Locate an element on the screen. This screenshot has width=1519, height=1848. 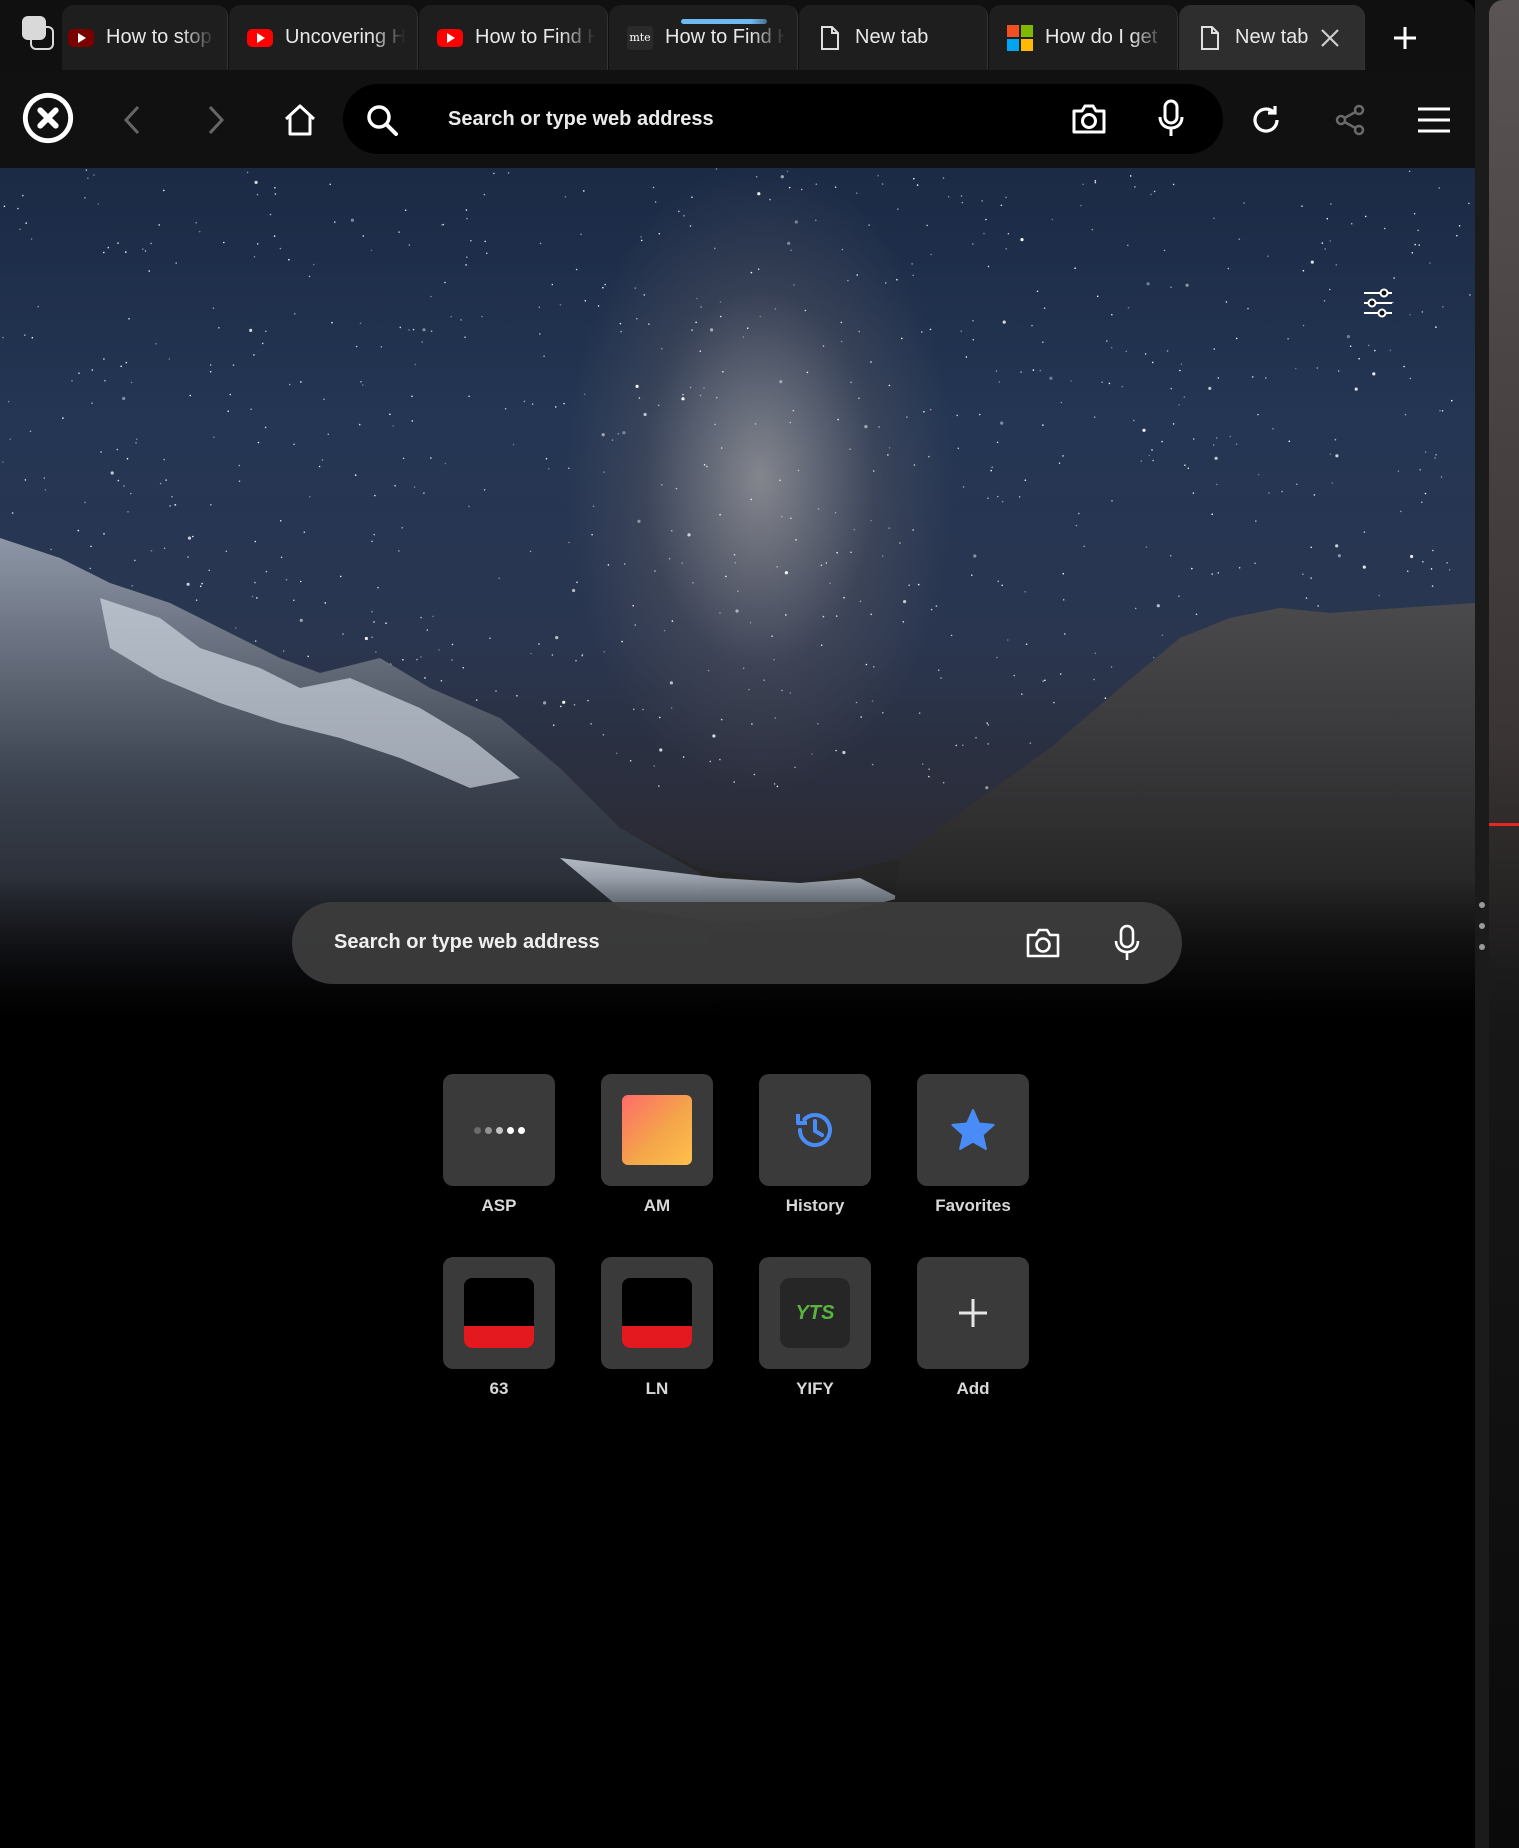
speed-dial-label: YIFY is located at coordinates (815, 1388).